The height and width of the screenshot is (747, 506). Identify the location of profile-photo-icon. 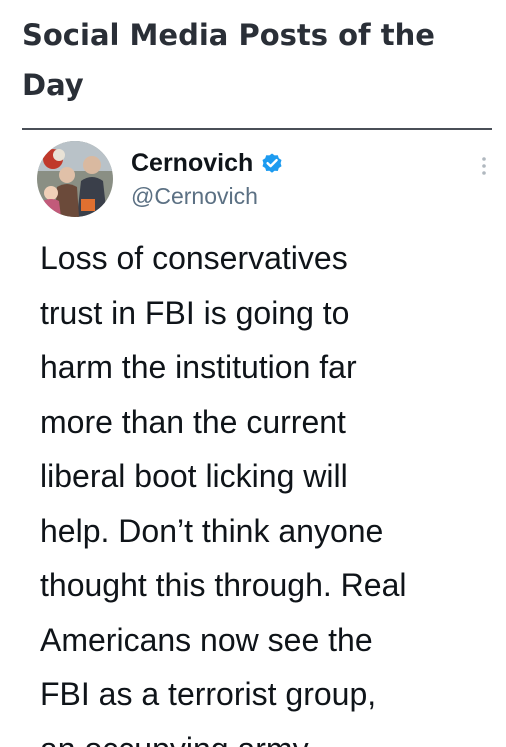
(75, 179).